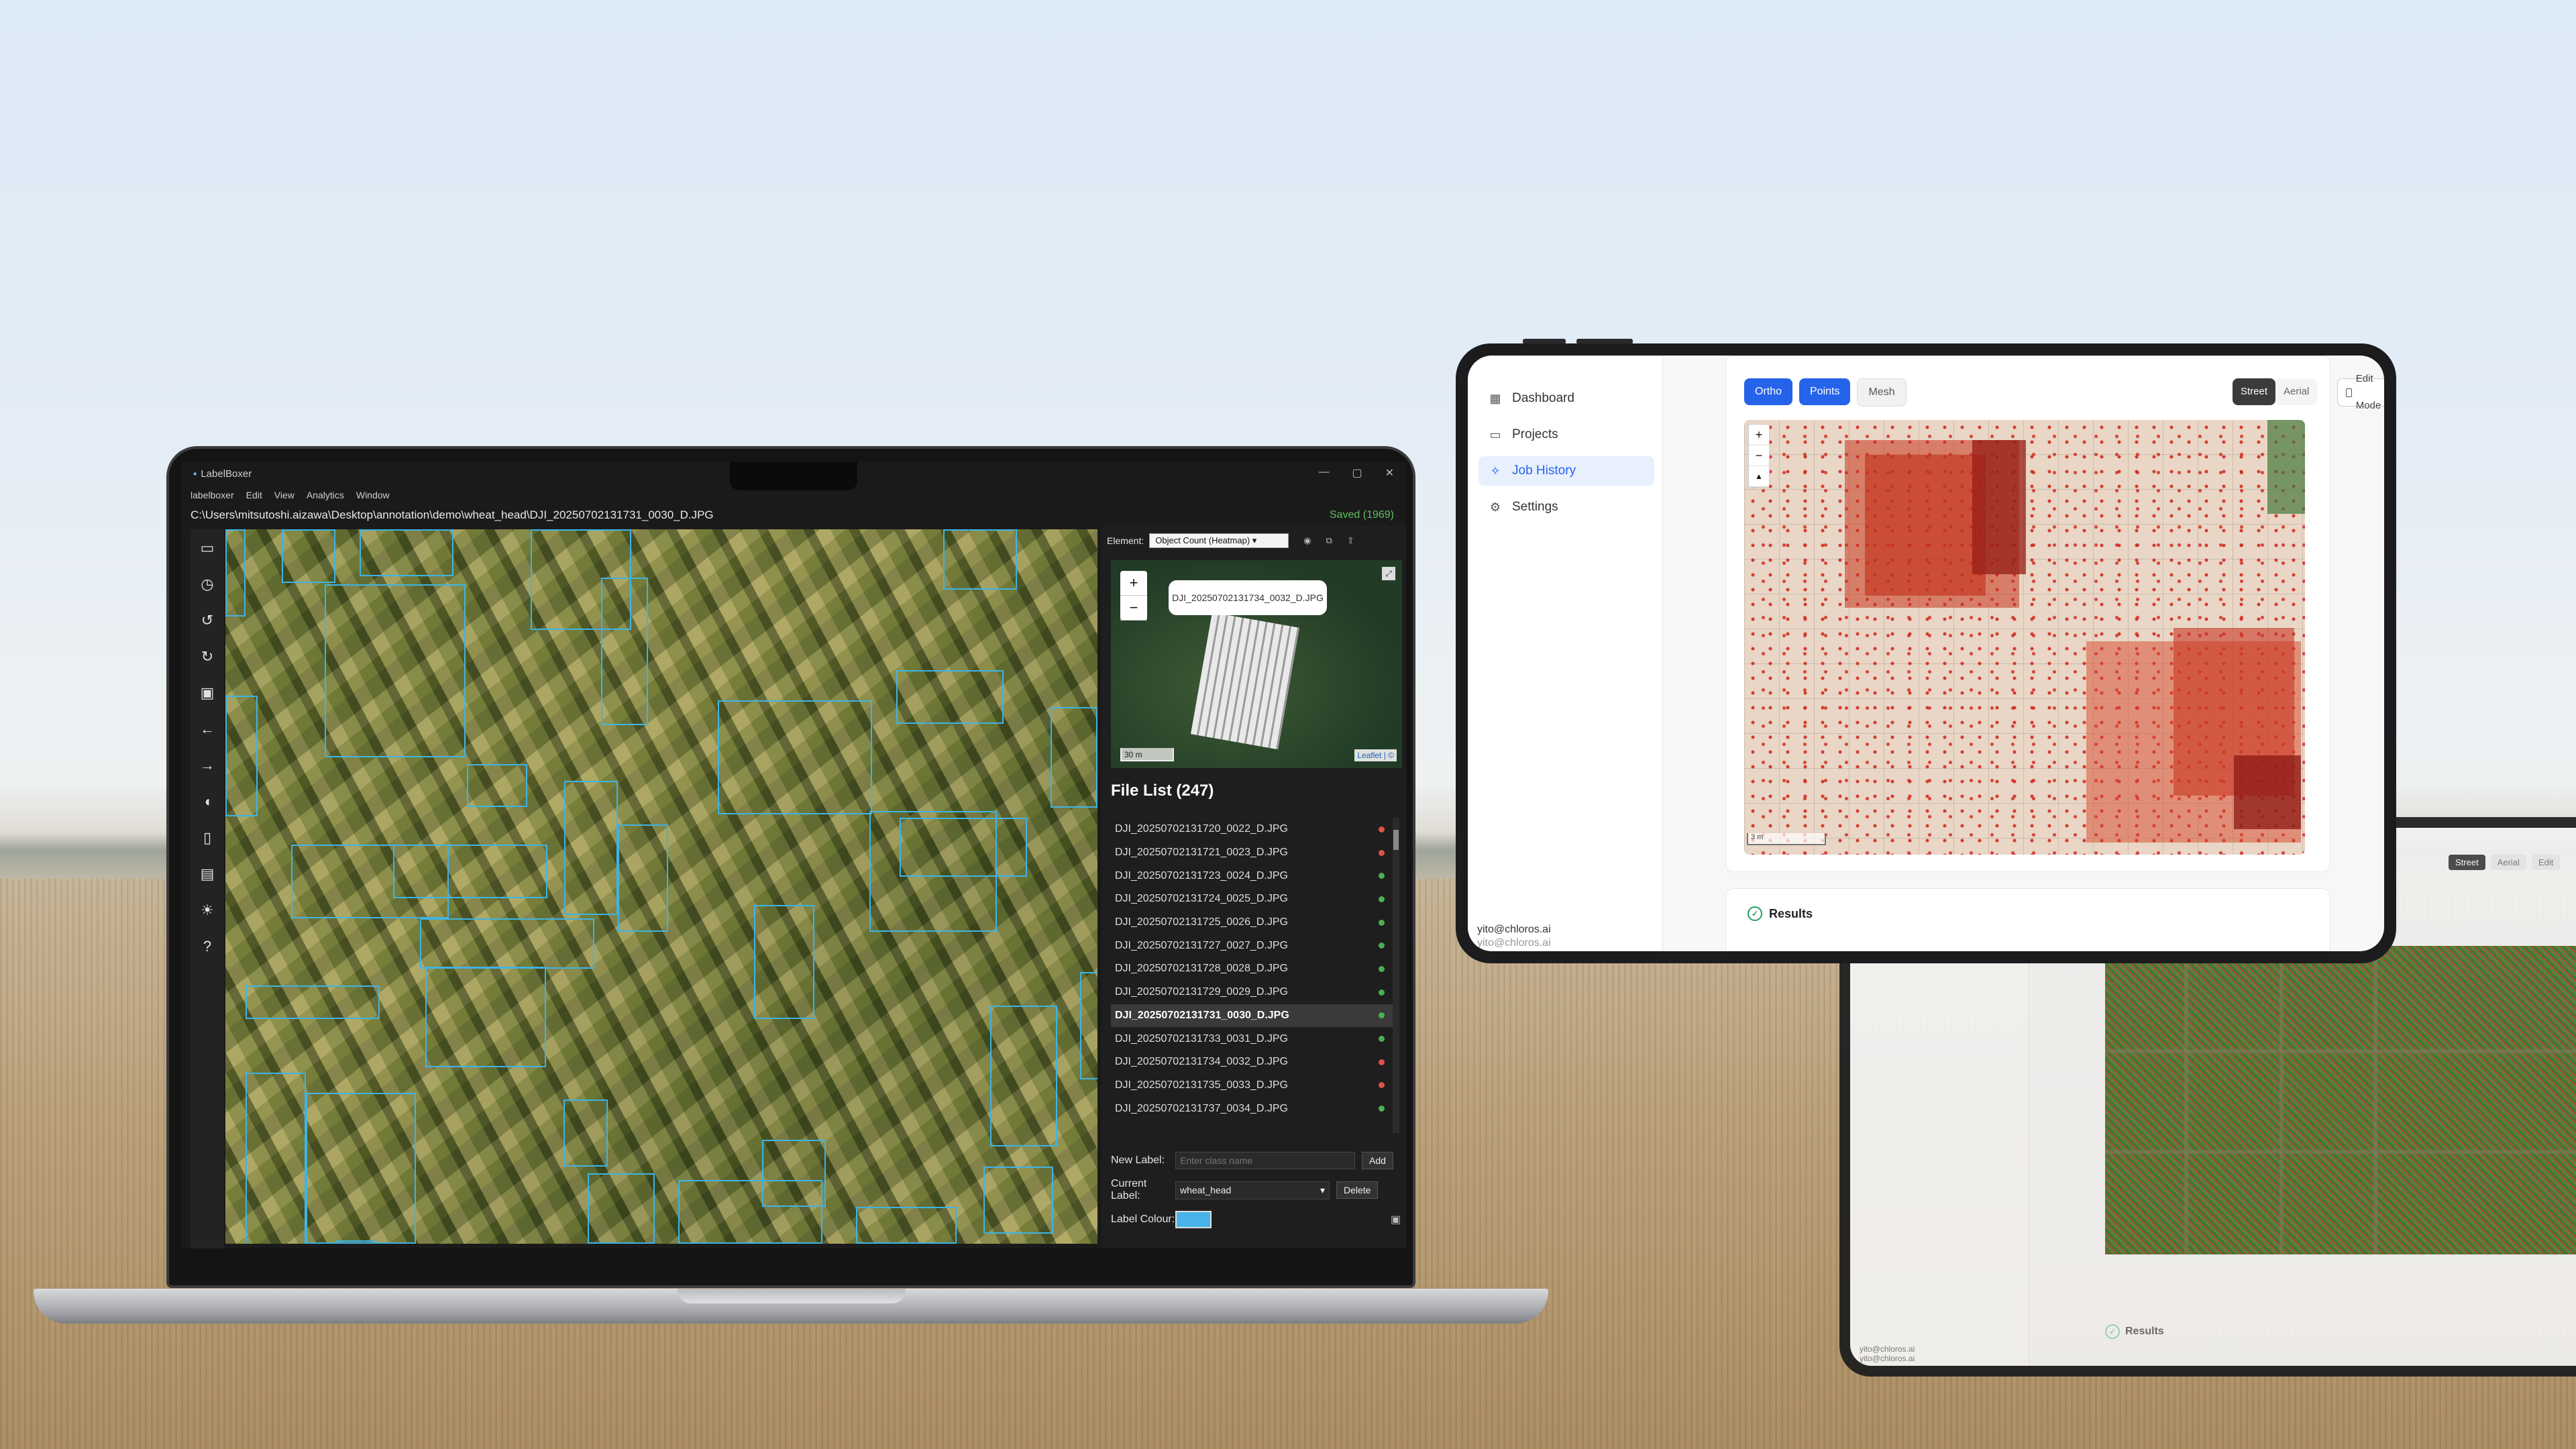 Image resolution: width=2576 pixels, height=1449 pixels. What do you see at coordinates (1768, 391) in the screenshot?
I see `ortho-button: Ortho` at bounding box center [1768, 391].